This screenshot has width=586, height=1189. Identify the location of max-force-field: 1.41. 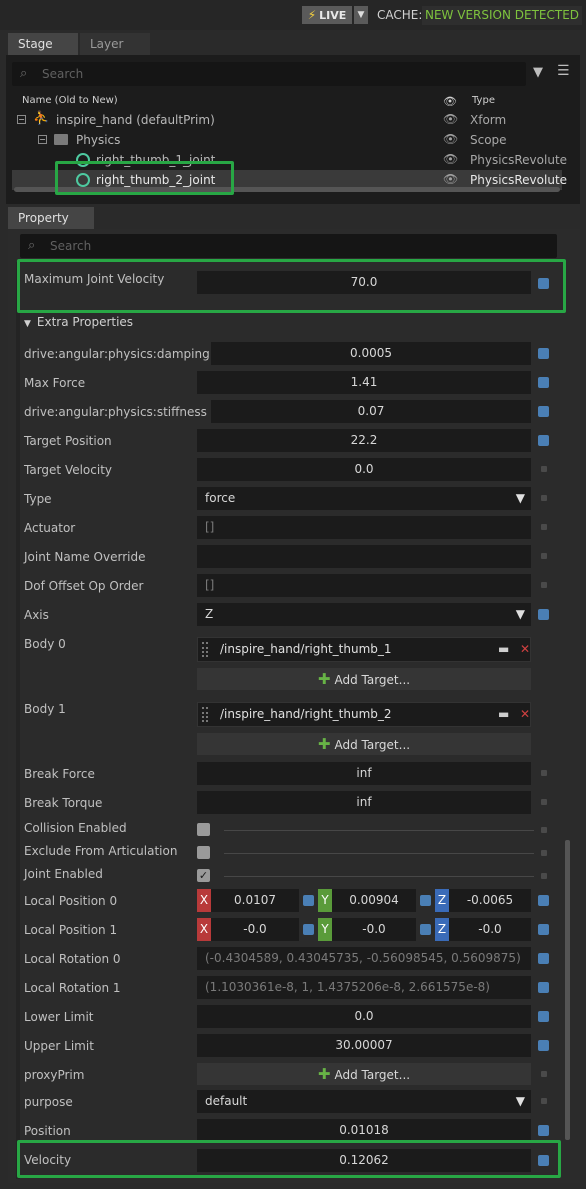
(364, 382).